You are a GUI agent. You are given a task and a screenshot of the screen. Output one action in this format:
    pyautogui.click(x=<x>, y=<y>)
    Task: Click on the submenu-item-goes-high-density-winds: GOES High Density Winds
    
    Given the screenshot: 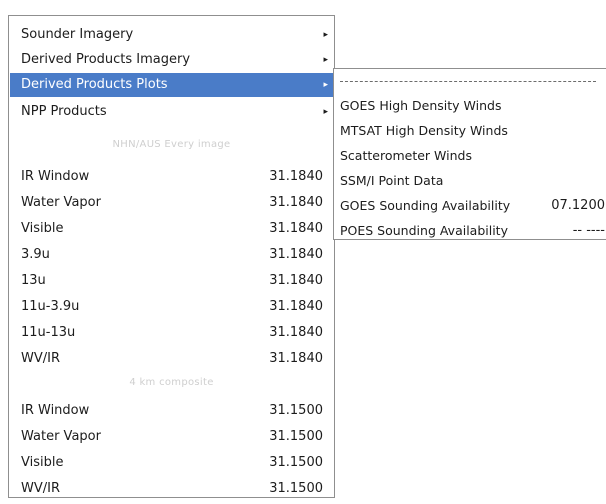 What is the action you would take?
    pyautogui.click(x=470, y=106)
    